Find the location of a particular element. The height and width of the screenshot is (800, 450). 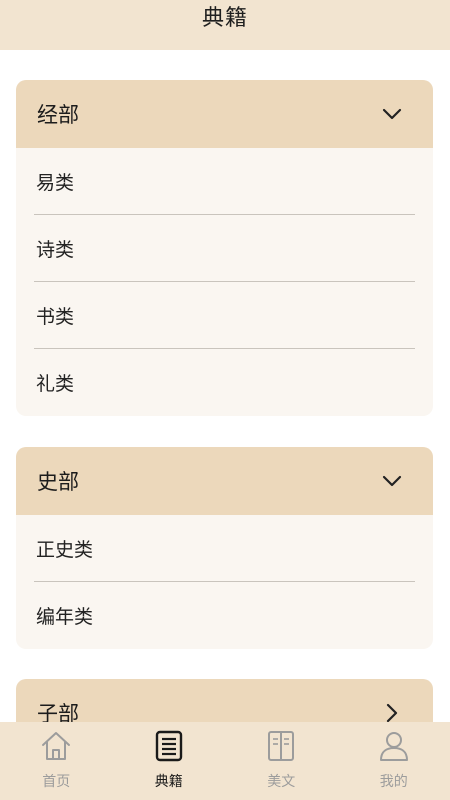

tab-essays: 美文 is located at coordinates (281, 761).